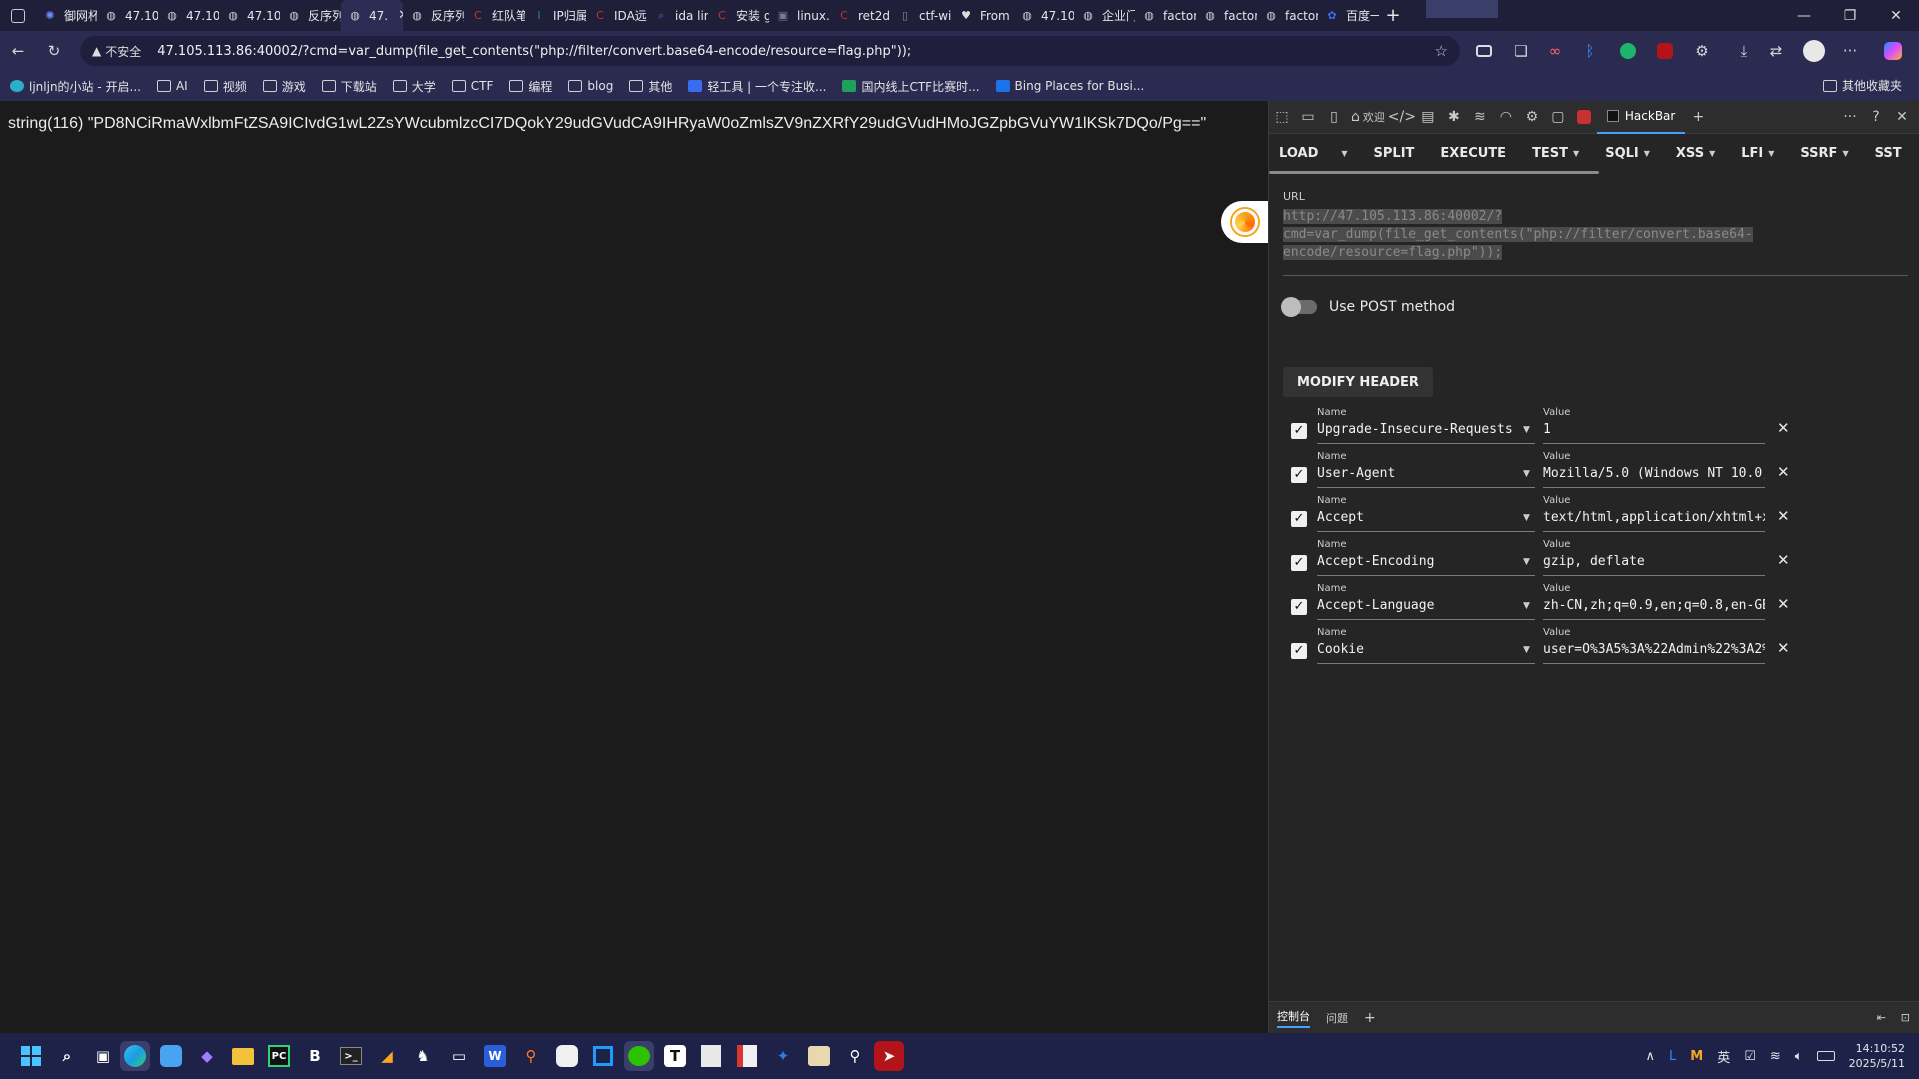 Image resolution: width=1919 pixels, height=1079 pixels. Describe the element at coordinates (1308, 117) in the screenshot. I see `device-toolbar-icon: ▭` at that location.